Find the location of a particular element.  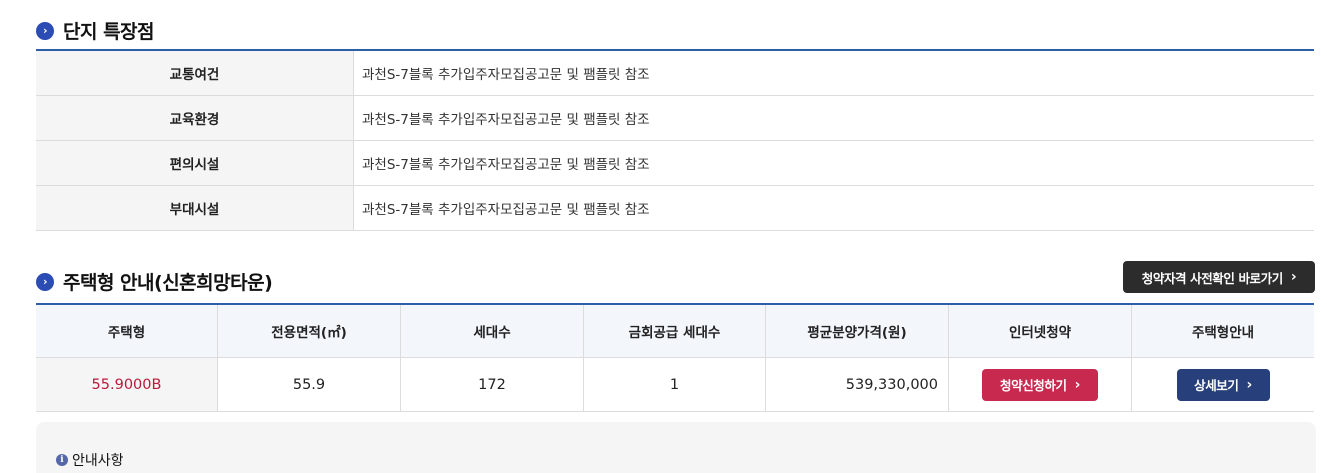

table-row: 교통여건 과천S-7블록 추가입주자모집공고문 및 팸플릿 참조 is located at coordinates (675, 73).